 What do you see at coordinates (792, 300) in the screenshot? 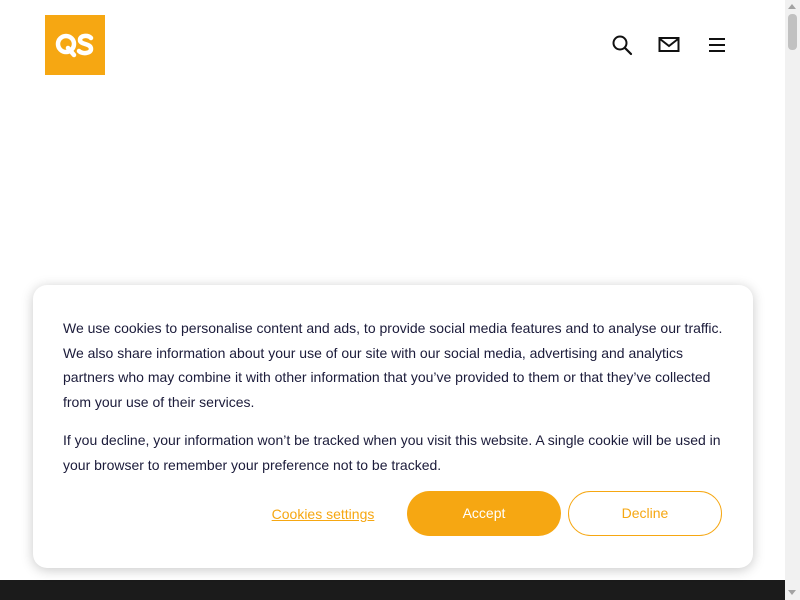
I see `vertical-scrollbar` at bounding box center [792, 300].